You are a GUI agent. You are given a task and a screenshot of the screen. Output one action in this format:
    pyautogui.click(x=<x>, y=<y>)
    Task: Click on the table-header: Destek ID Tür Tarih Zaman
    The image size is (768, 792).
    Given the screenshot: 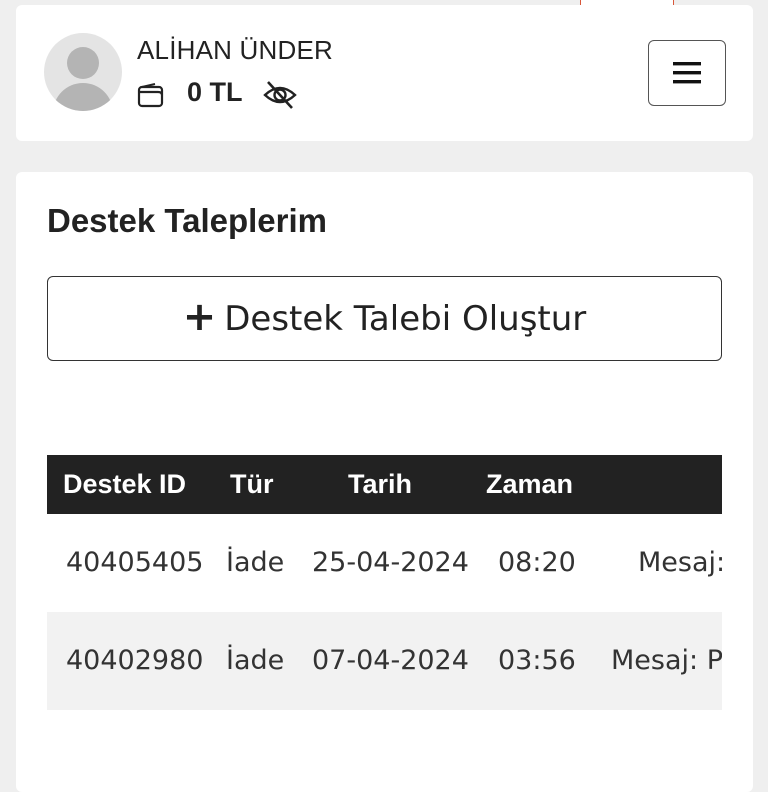 What is the action you would take?
    pyautogui.click(x=384, y=484)
    